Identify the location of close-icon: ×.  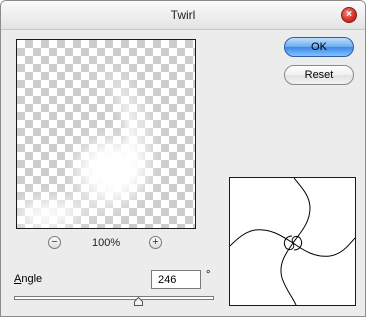
(349, 15).